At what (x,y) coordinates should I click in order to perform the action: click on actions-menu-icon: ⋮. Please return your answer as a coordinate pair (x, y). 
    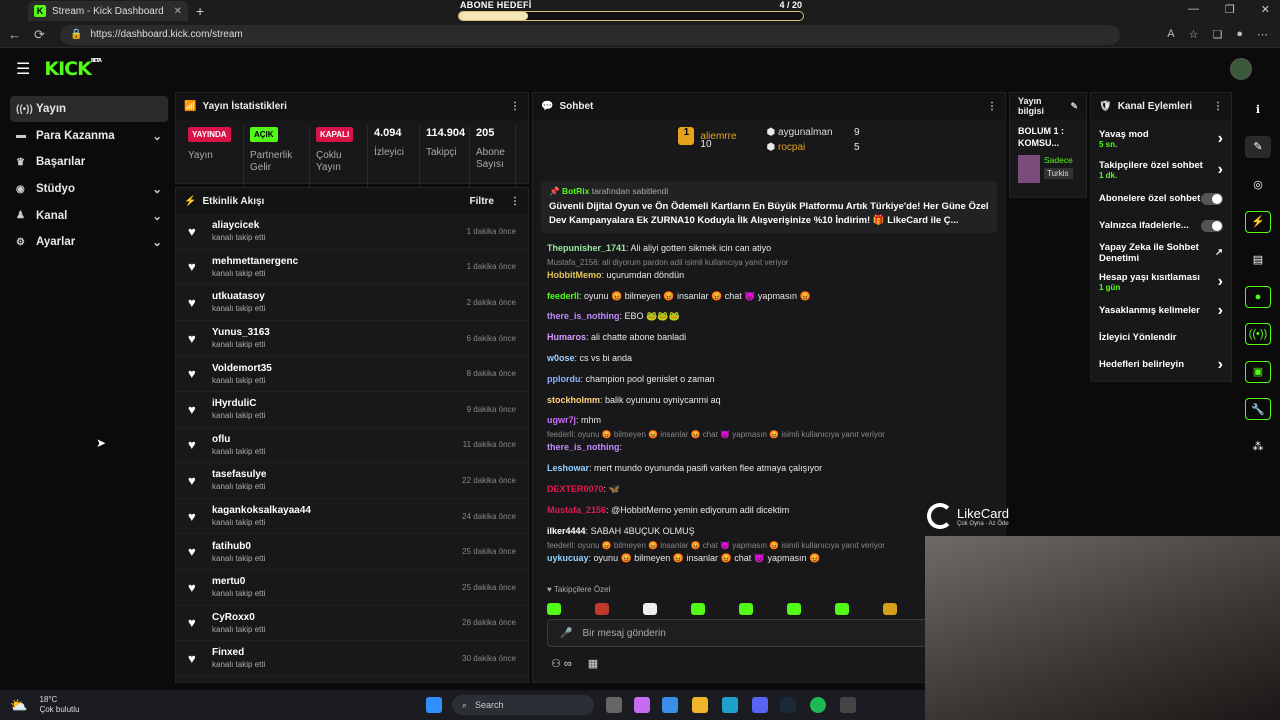
    Looking at the image, I should click on (1218, 106).